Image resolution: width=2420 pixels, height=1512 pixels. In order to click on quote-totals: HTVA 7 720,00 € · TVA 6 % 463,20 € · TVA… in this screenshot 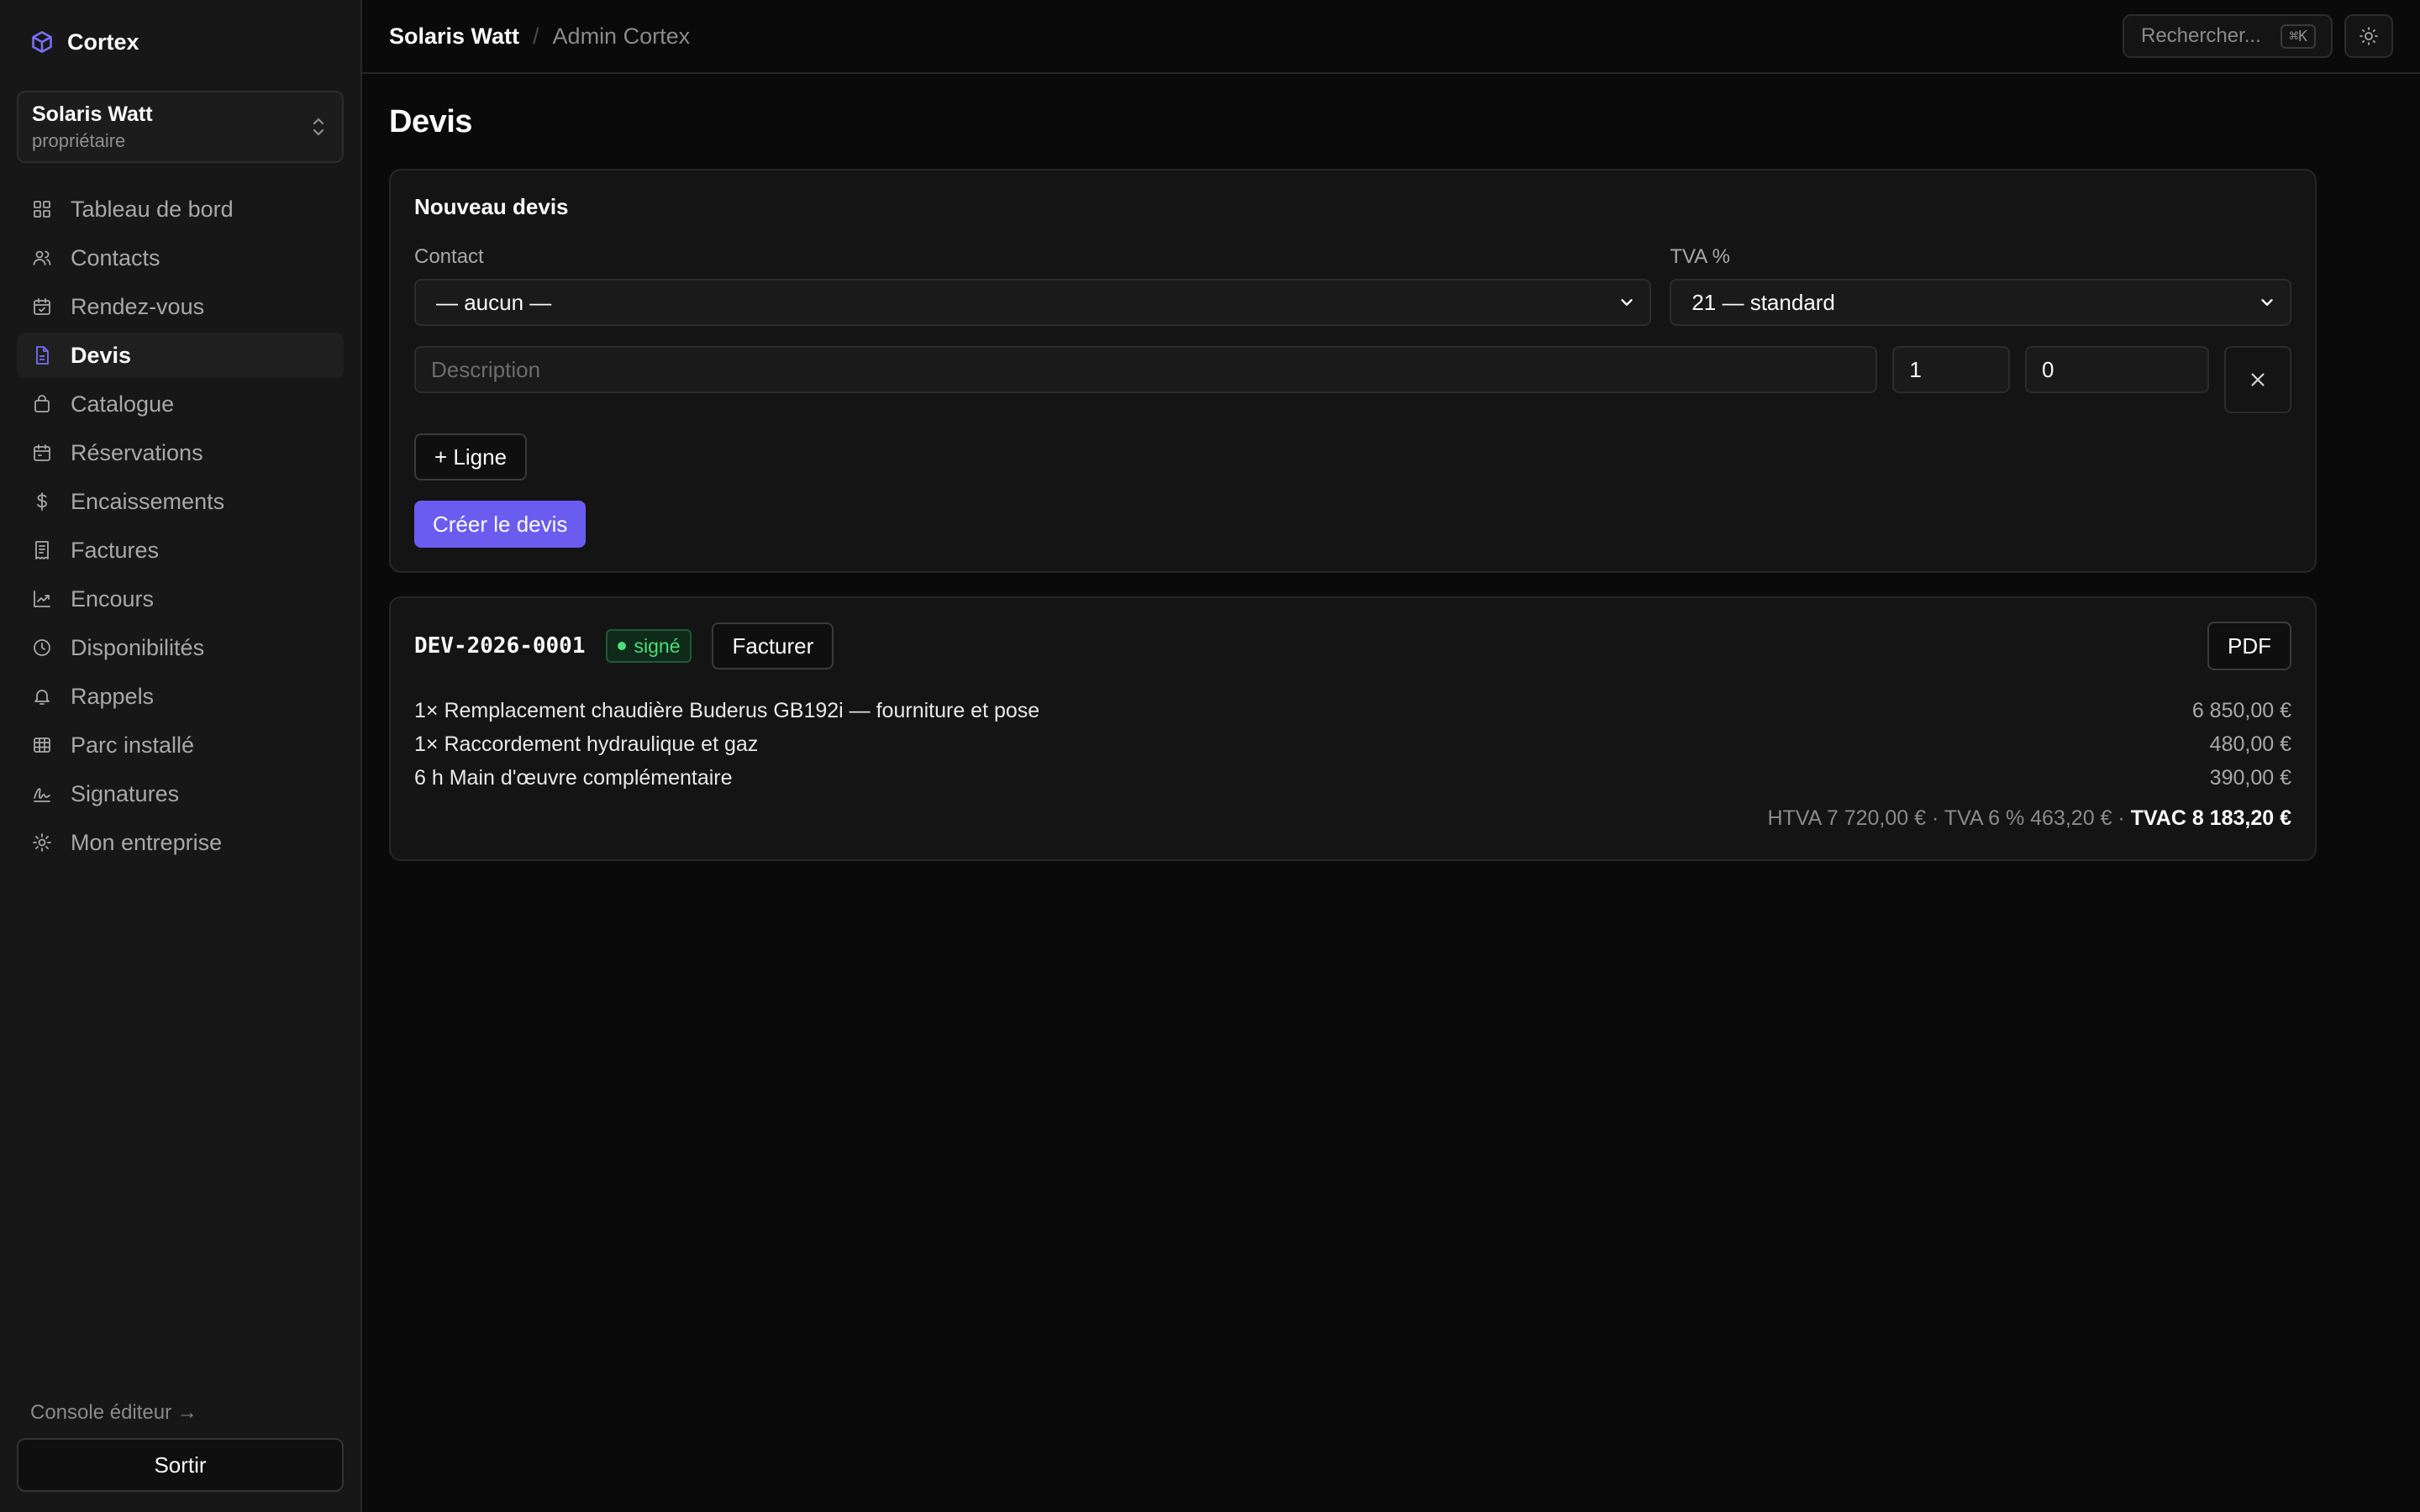, I will do `click(1352, 821)`.